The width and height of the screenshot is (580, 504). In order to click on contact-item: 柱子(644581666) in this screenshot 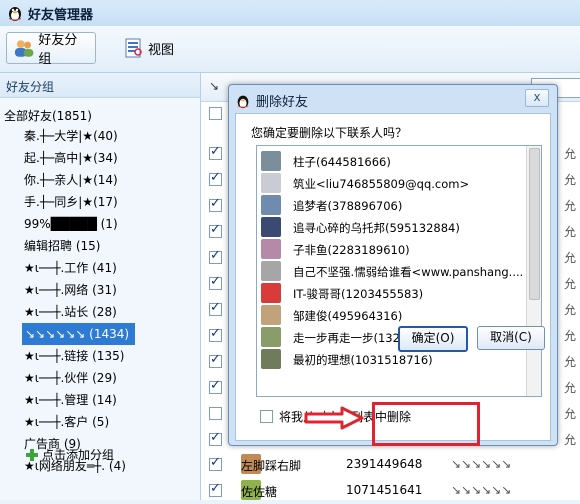, I will do `click(390, 161)`.